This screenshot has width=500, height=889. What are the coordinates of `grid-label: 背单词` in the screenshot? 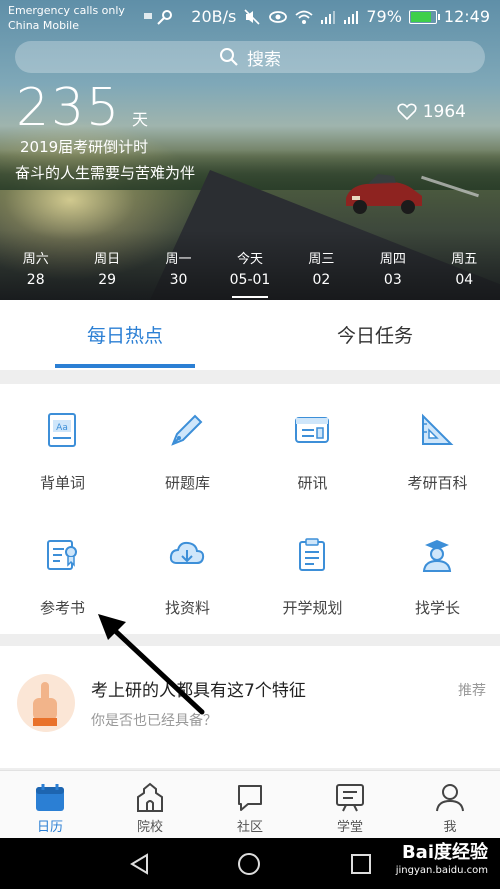 It's located at (62, 483).